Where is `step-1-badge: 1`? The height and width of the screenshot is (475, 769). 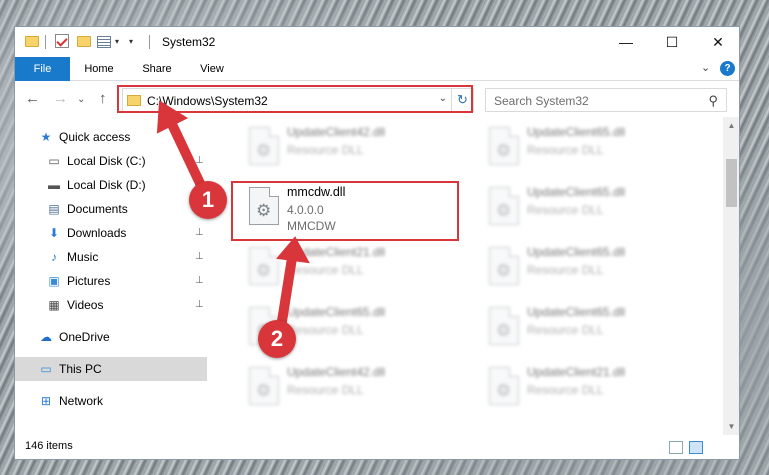
step-1-badge: 1 is located at coordinates (208, 200).